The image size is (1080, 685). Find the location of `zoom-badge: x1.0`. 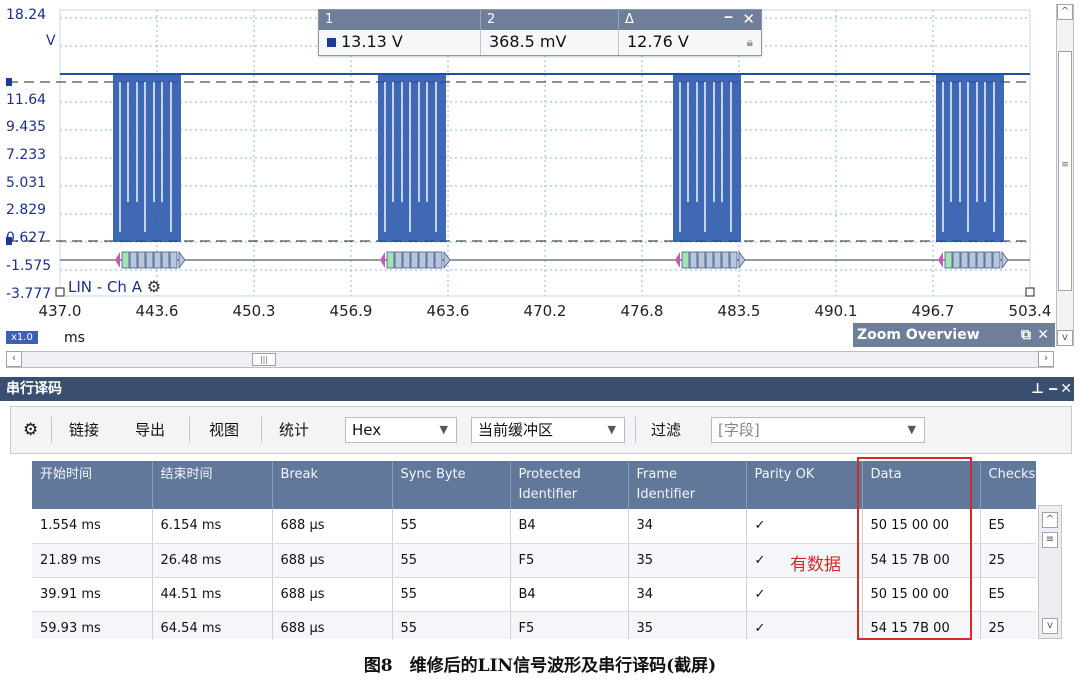

zoom-badge: x1.0 is located at coordinates (22, 337).